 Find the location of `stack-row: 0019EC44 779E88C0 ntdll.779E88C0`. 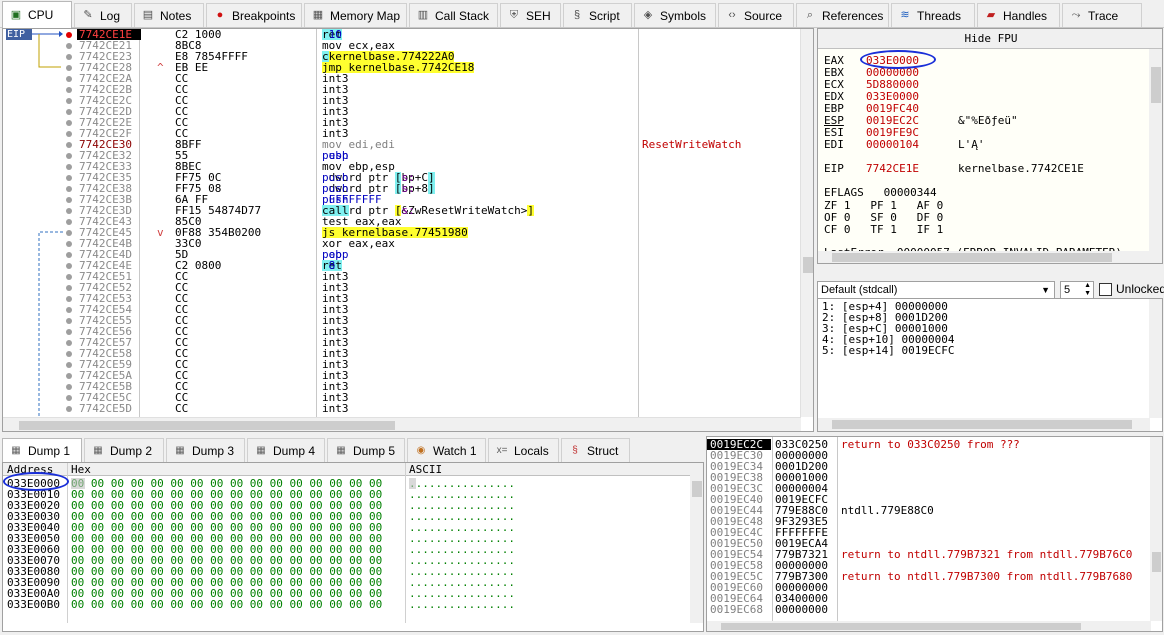

stack-row: 0019EC44 779E88C0 ntdll.779E88C0 is located at coordinates (929, 510).